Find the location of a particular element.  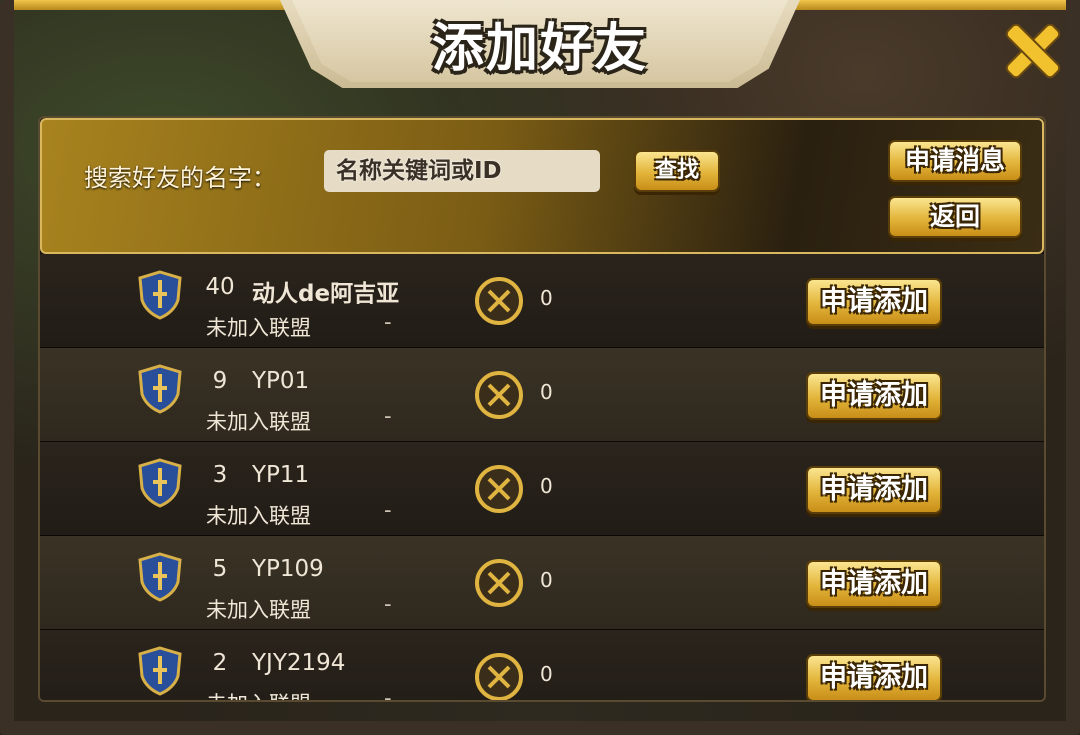

player-level: 40 is located at coordinates (220, 287).